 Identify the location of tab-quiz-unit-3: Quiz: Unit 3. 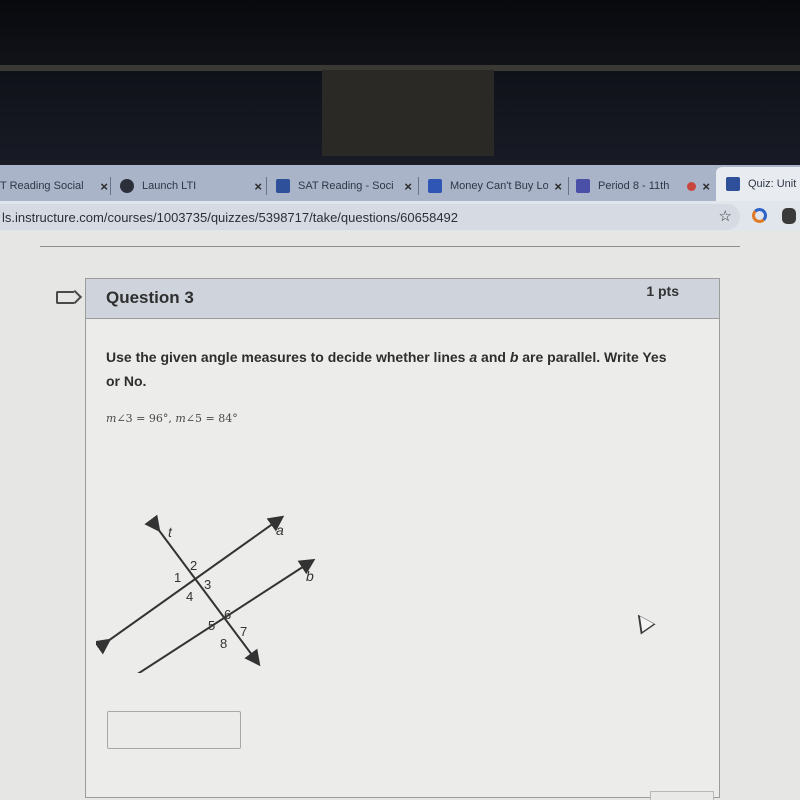
(758, 184).